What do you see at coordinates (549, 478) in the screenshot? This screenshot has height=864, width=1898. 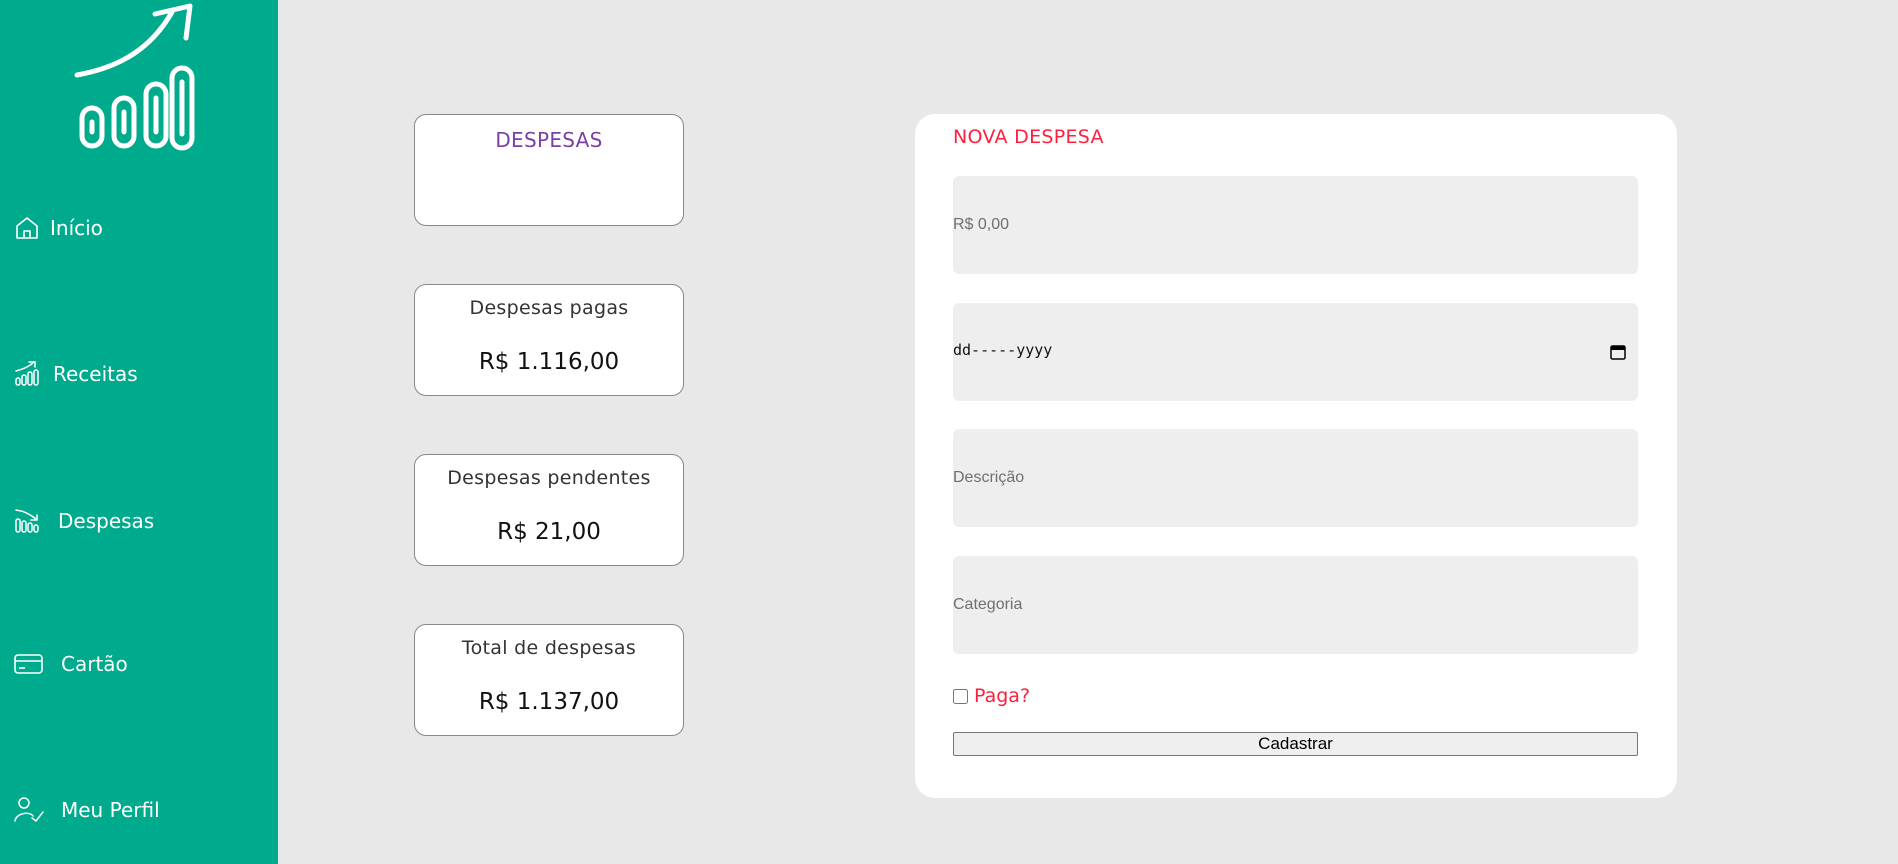 I see `card-title: Despesas pendentes` at bounding box center [549, 478].